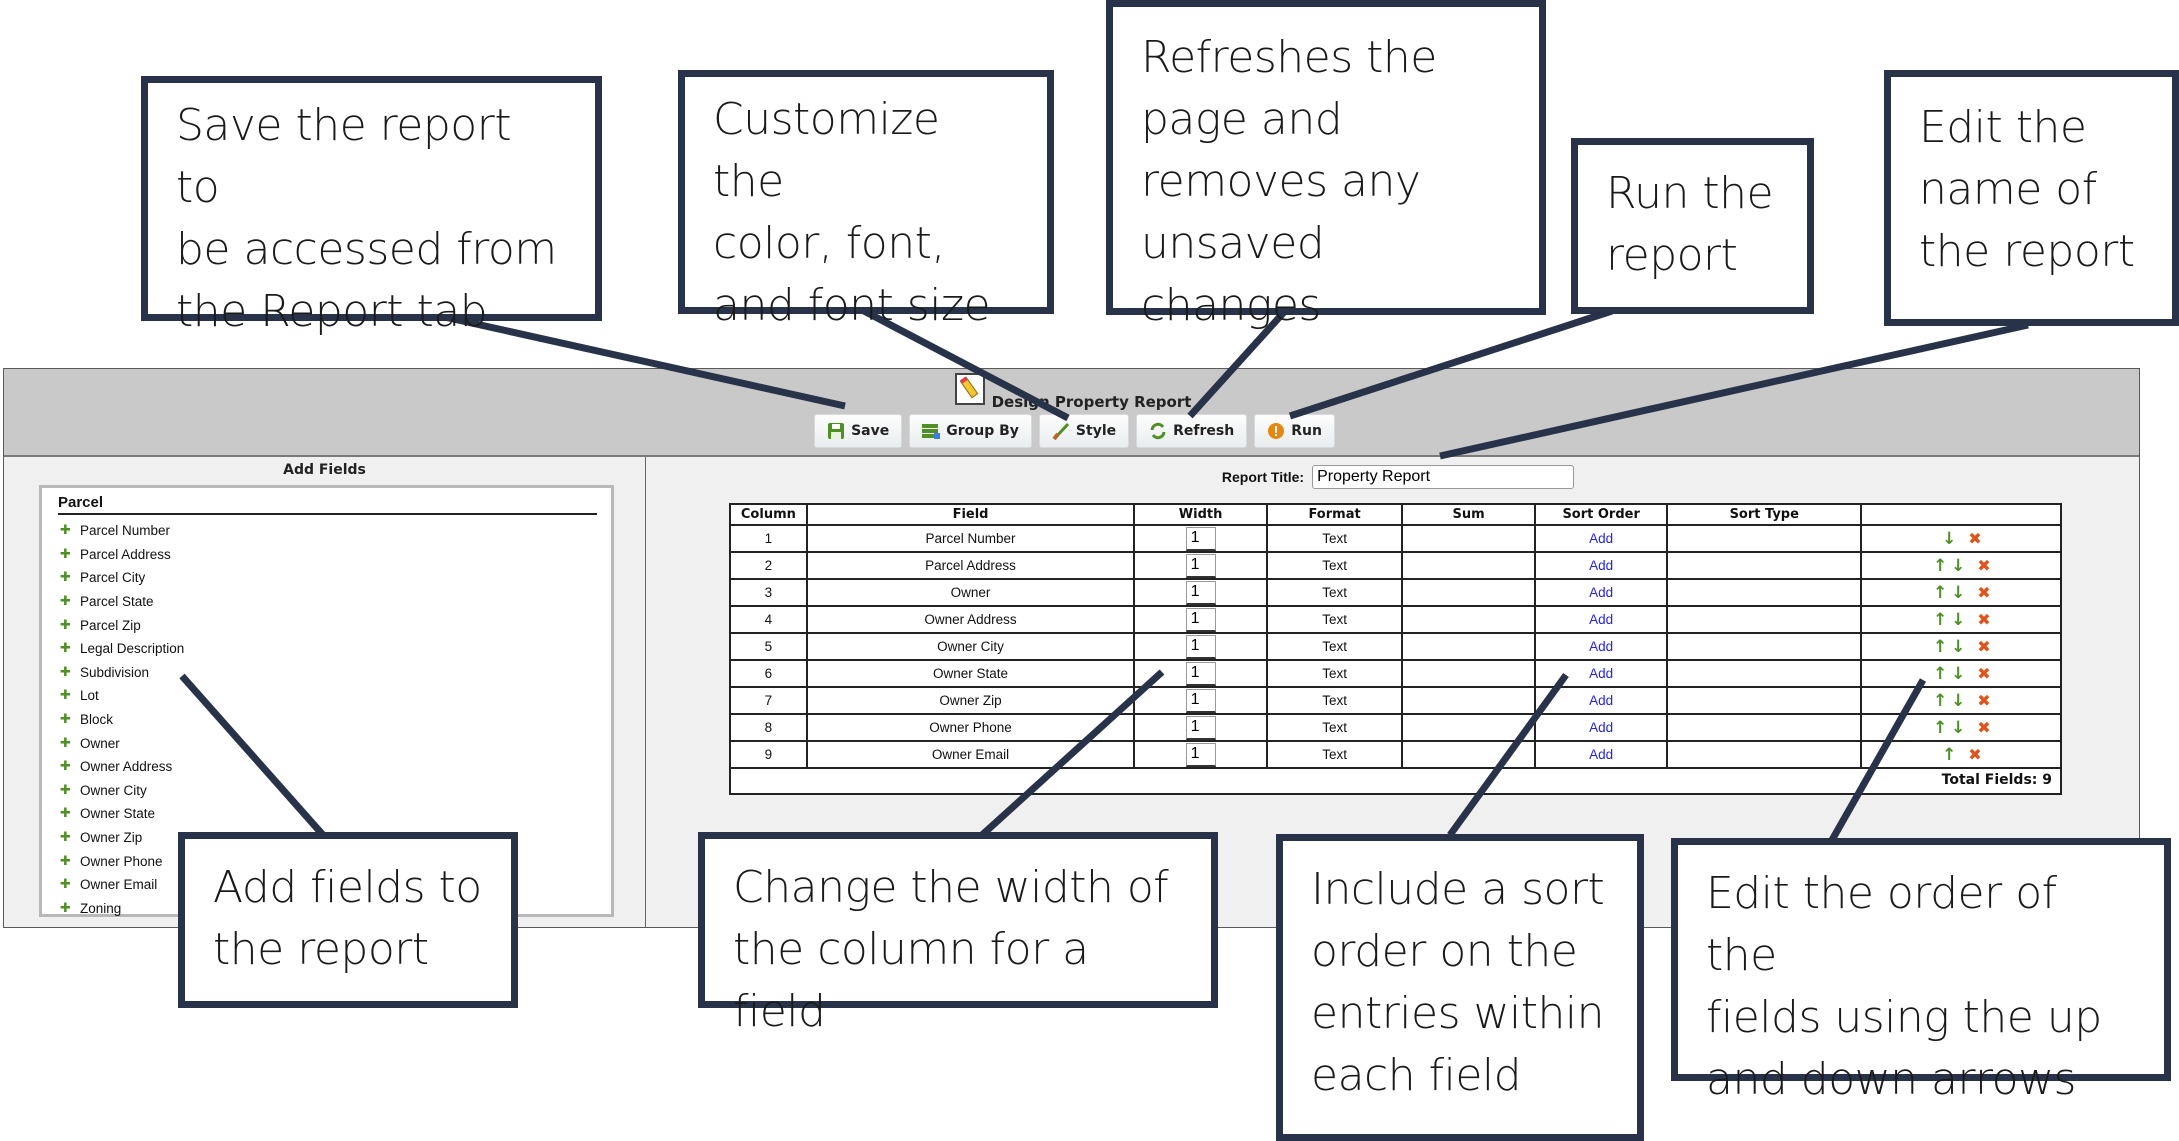 Image resolution: width=2179 pixels, height=1141 pixels. Describe the element at coordinates (1764, 619) in the screenshot. I see `sort-type-cell` at that location.